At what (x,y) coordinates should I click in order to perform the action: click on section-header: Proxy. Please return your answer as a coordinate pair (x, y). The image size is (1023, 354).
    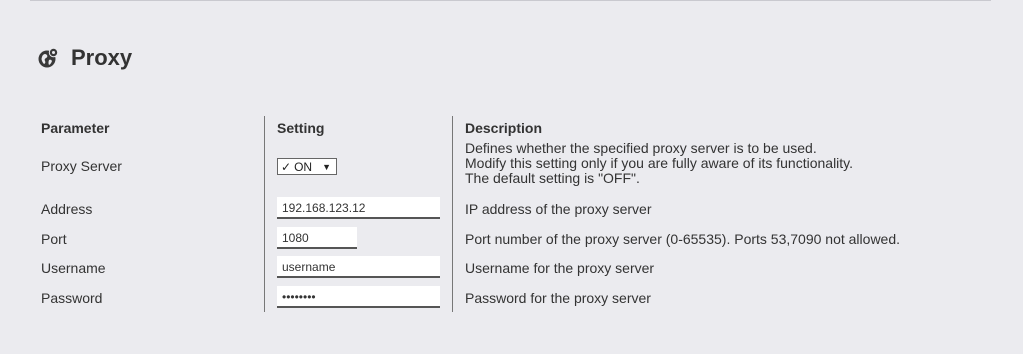
    Looking at the image, I should click on (84, 58).